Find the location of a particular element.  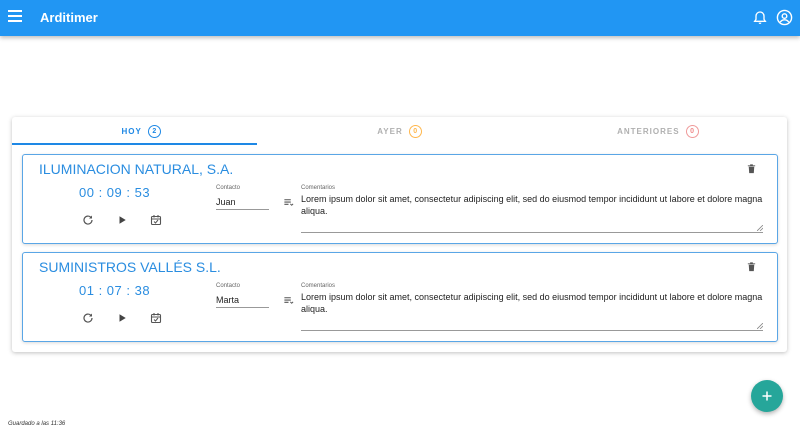

tab-hoy: HOY 2 is located at coordinates (141, 131).